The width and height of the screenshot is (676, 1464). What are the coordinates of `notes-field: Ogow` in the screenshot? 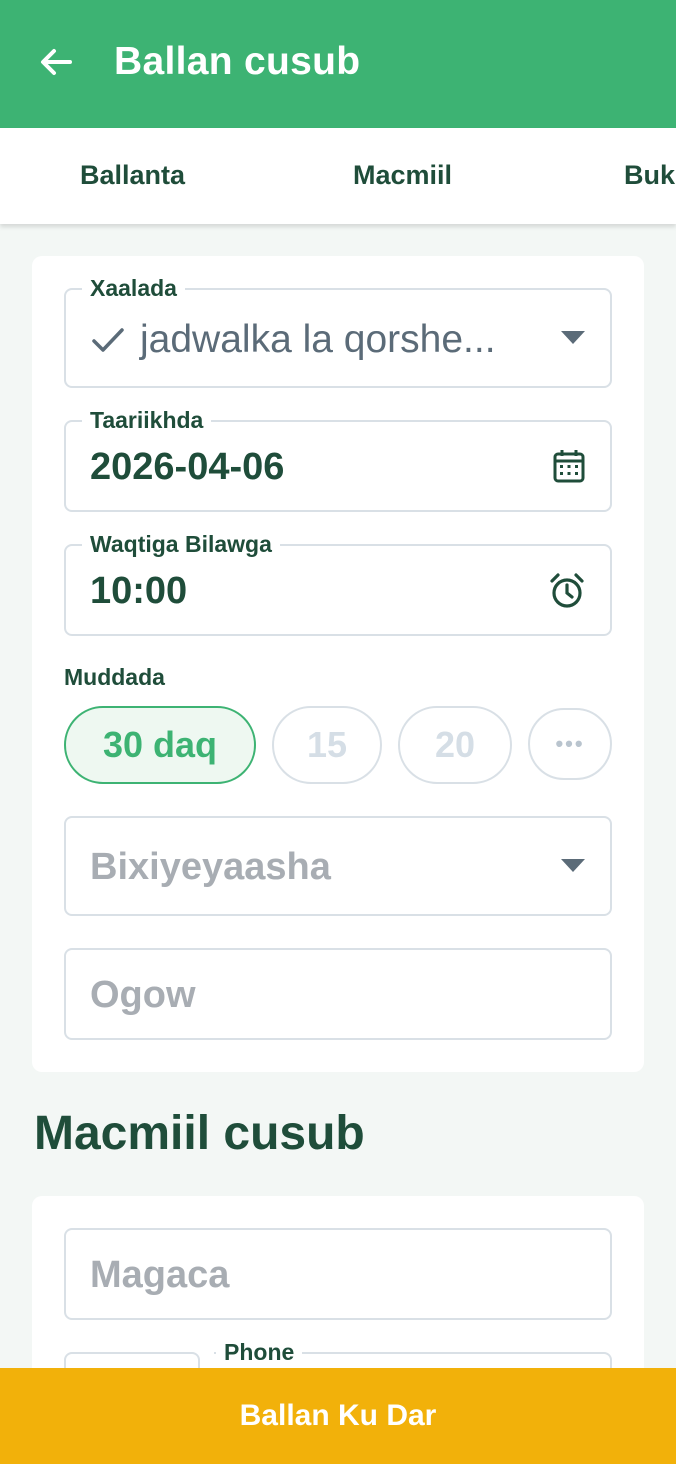 It's located at (338, 994).